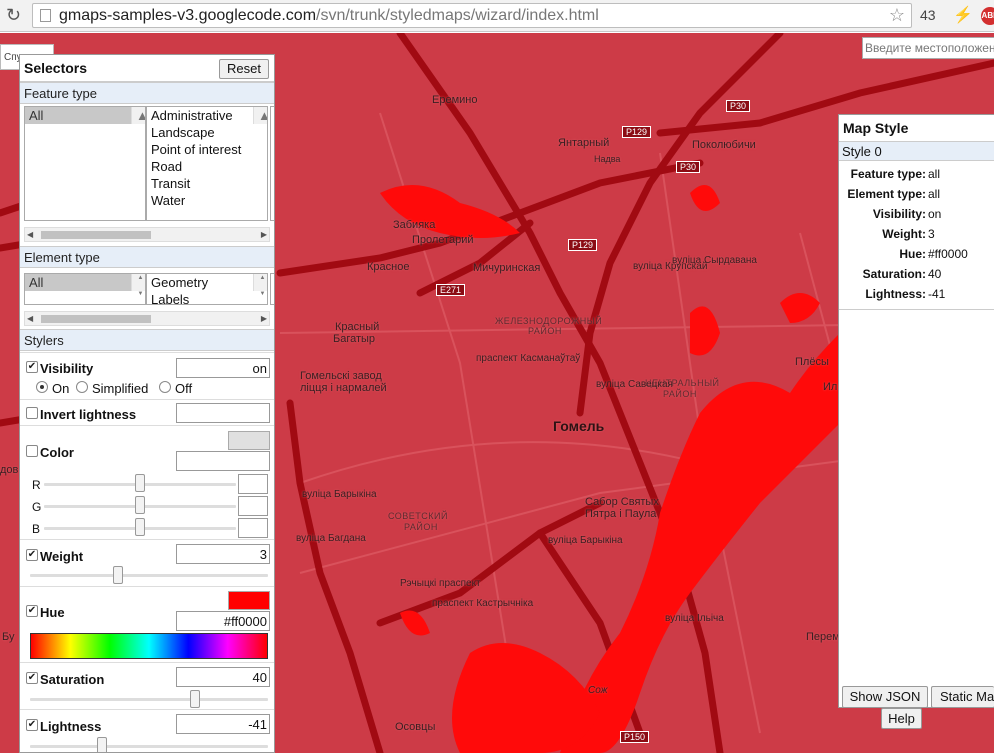 This screenshot has height=753, width=994. I want to click on invert-checkbox, so click(32, 413).